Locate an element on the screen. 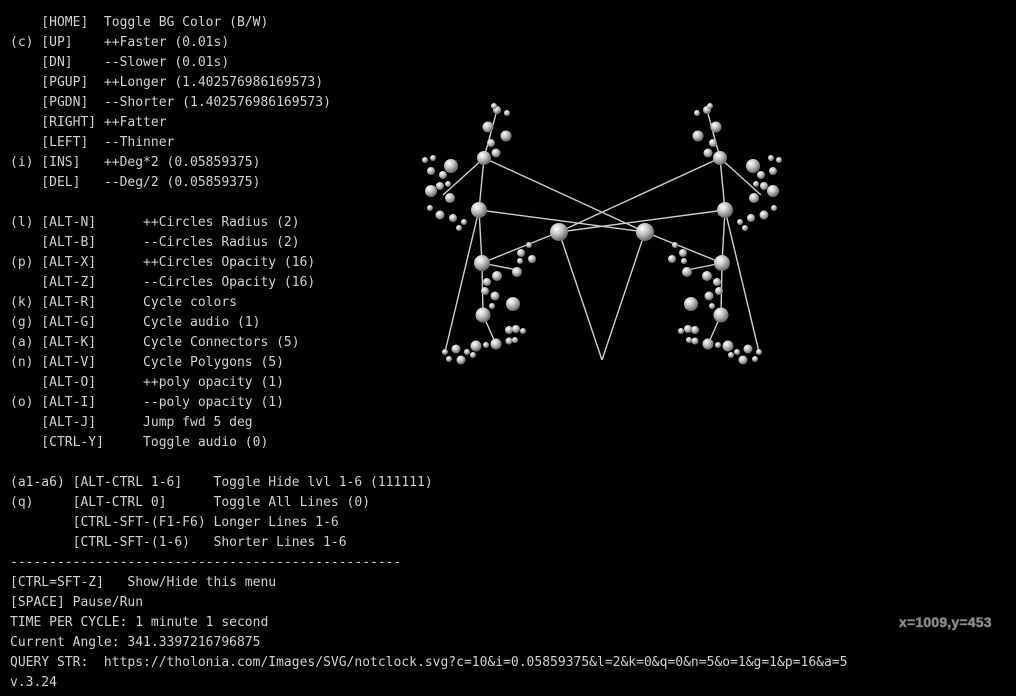  menu-line: [ALT-O] ++poly opacity (1) is located at coordinates (147, 382).